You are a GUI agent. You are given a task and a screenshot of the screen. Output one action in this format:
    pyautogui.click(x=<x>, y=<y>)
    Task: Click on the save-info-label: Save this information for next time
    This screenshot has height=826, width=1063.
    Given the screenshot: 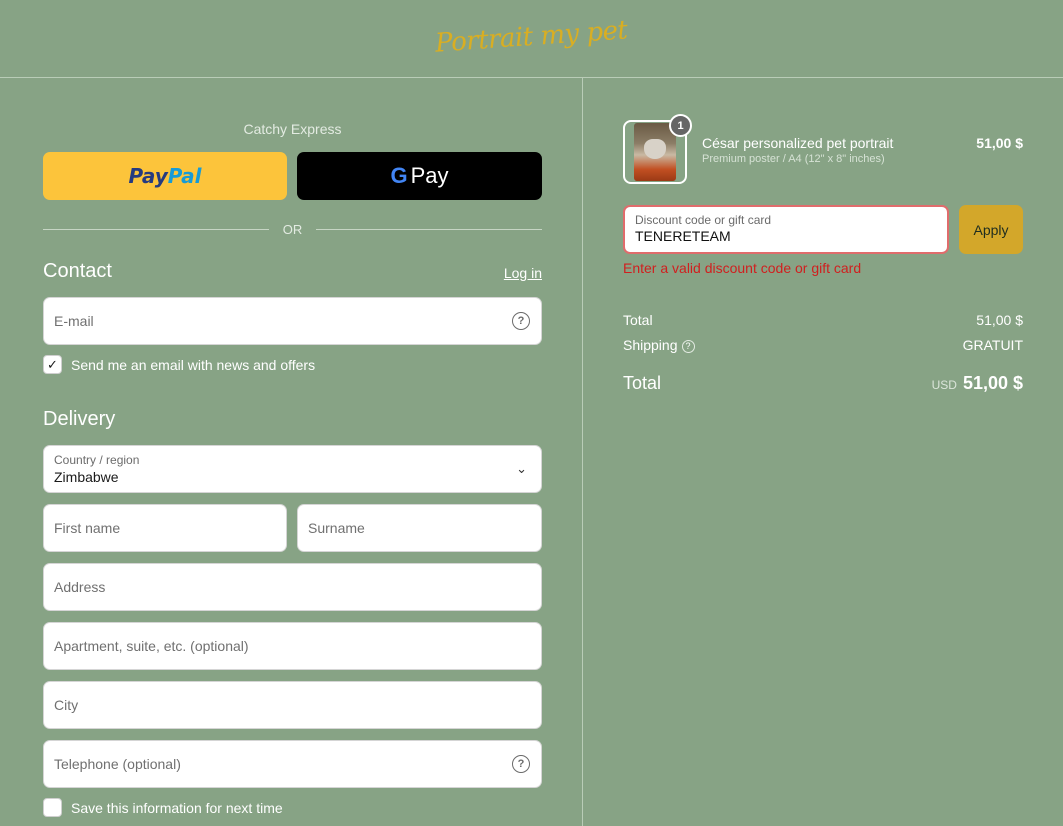 What is the action you would take?
    pyautogui.click(x=177, y=807)
    